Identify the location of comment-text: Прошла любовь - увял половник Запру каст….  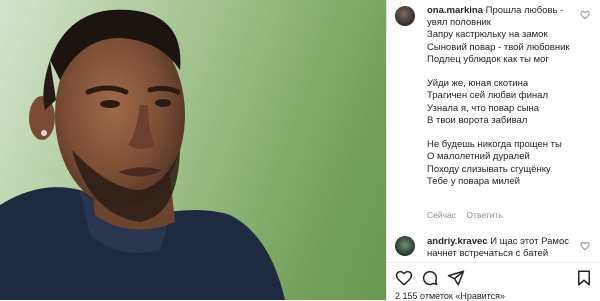
(498, 96).